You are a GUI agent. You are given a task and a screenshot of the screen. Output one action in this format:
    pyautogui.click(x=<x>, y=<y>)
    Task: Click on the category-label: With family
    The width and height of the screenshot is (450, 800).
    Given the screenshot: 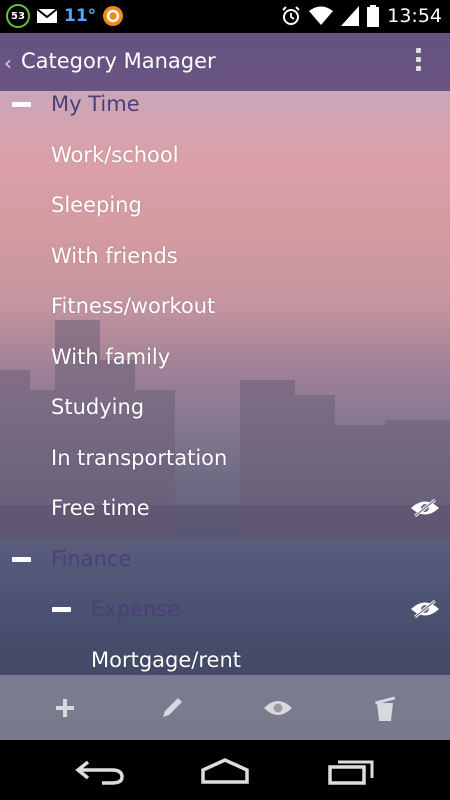 What is the action you would take?
    pyautogui.click(x=111, y=356)
    